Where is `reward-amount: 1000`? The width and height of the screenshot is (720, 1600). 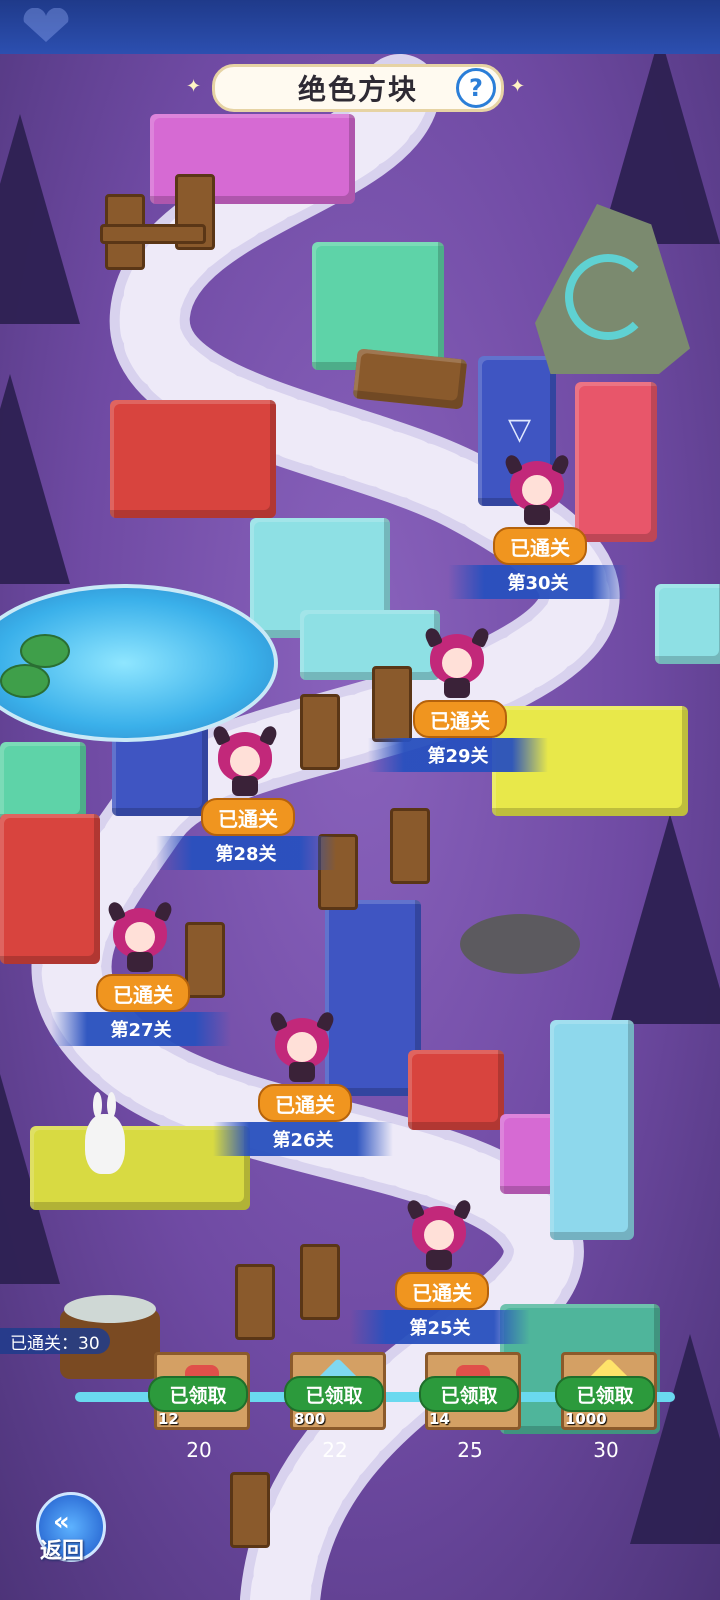 reward-amount: 1000 is located at coordinates (586, 1419).